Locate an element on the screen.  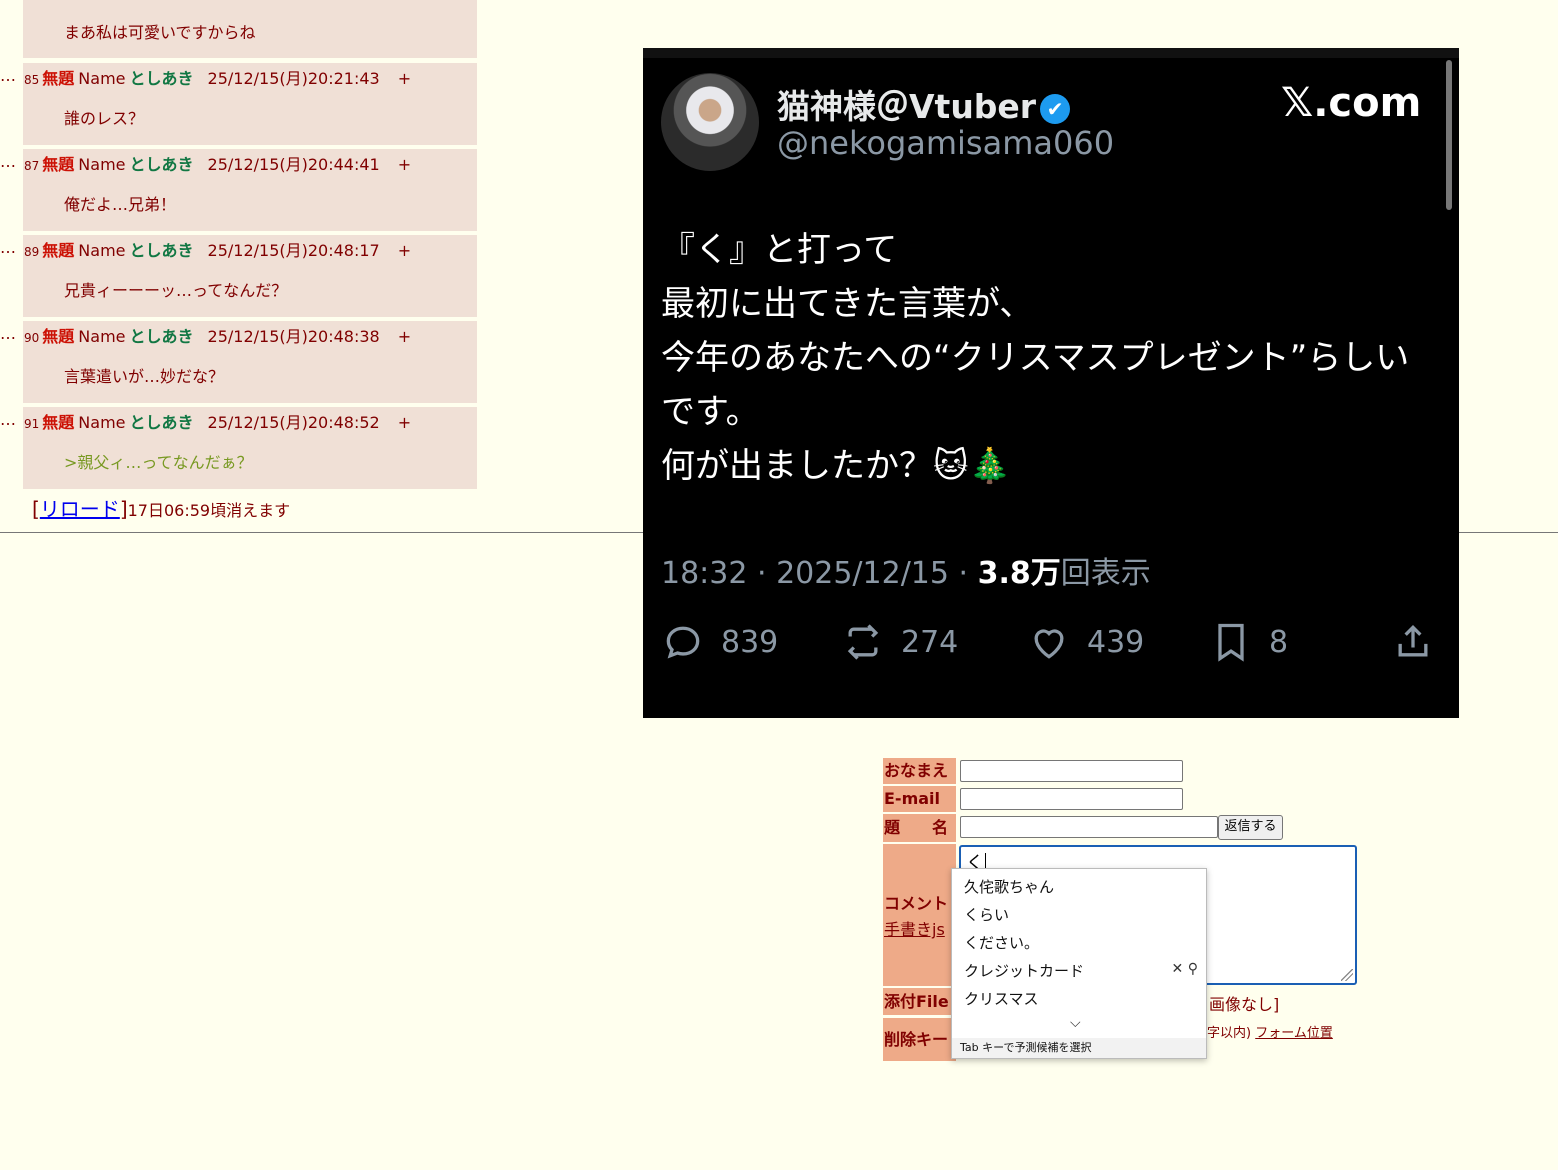
email-input is located at coordinates (1071, 799).